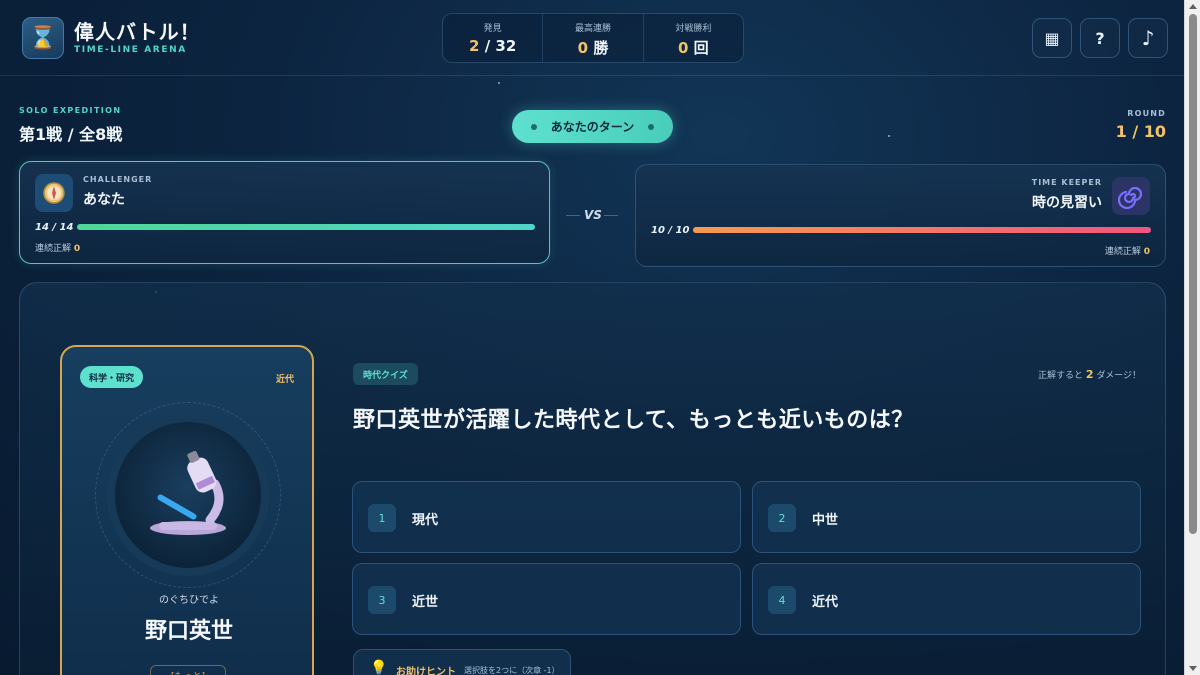 The width and height of the screenshot is (1200, 675). I want to click on damage-note: 正解すると 2 ダメージ！, so click(1089, 374).